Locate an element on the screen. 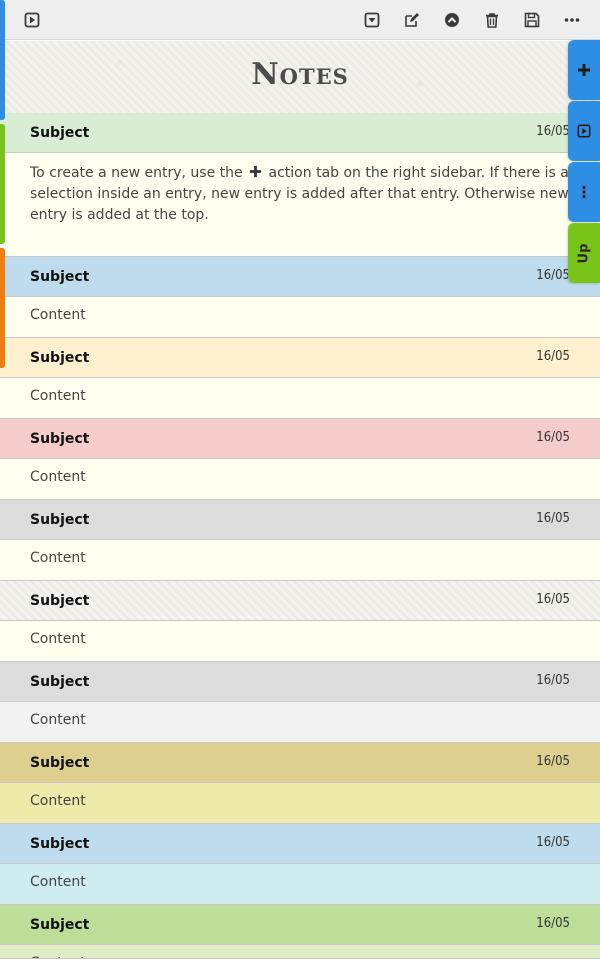 This screenshot has width=600, height=960. edit-icon is located at coordinates (412, 20).